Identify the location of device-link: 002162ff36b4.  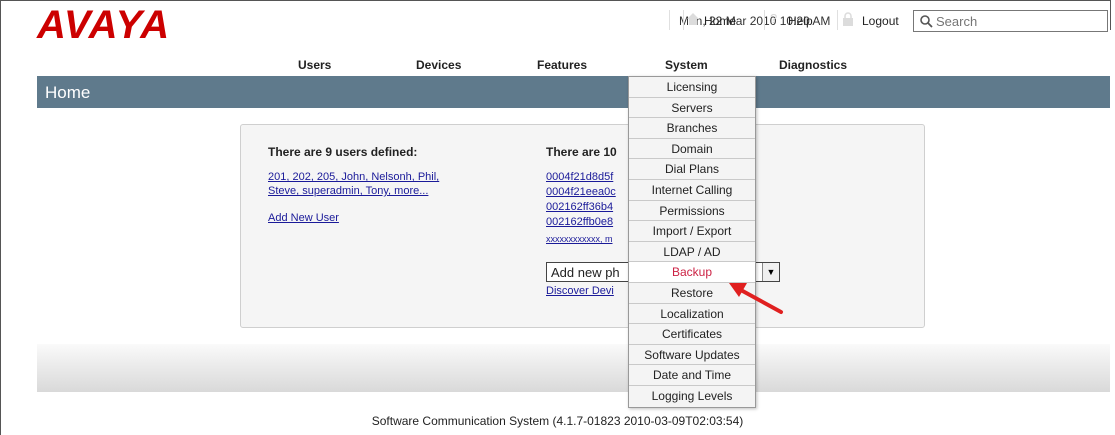
(579, 207).